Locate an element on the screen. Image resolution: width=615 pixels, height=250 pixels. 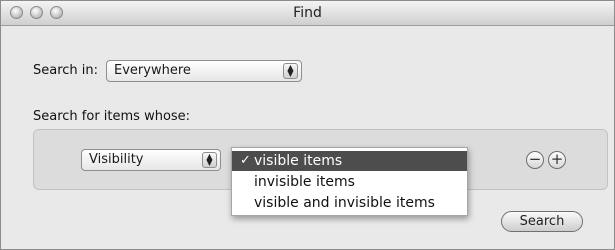
add-criterion-button: + is located at coordinates (557, 160).